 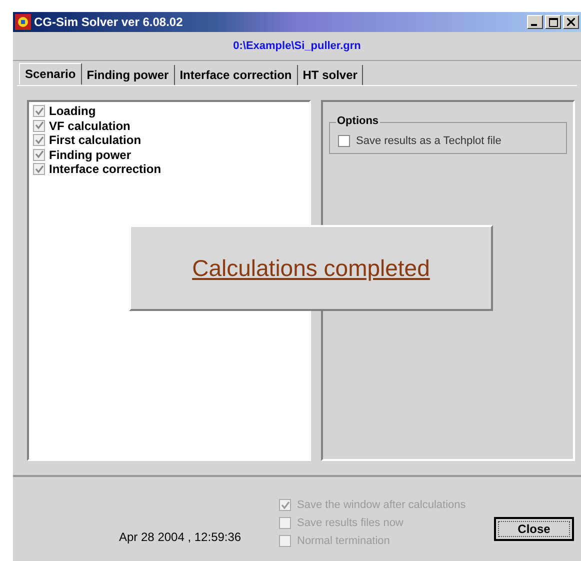 What do you see at coordinates (297, 46) in the screenshot?
I see `file-path: 0:\Example\Si_puller.grn` at bounding box center [297, 46].